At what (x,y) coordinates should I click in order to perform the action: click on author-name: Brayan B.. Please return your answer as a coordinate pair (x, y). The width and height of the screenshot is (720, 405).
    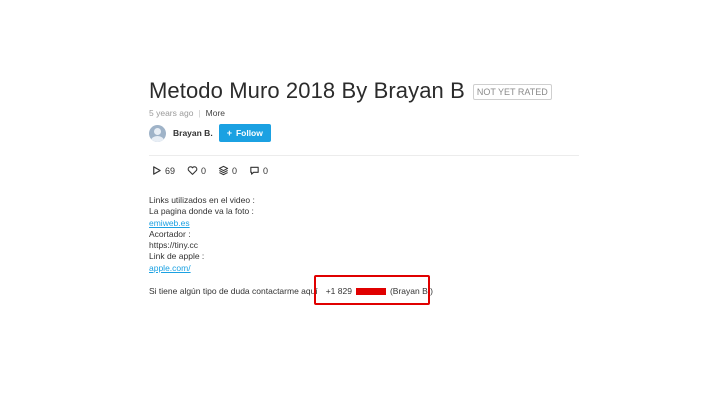
    Looking at the image, I should click on (193, 133).